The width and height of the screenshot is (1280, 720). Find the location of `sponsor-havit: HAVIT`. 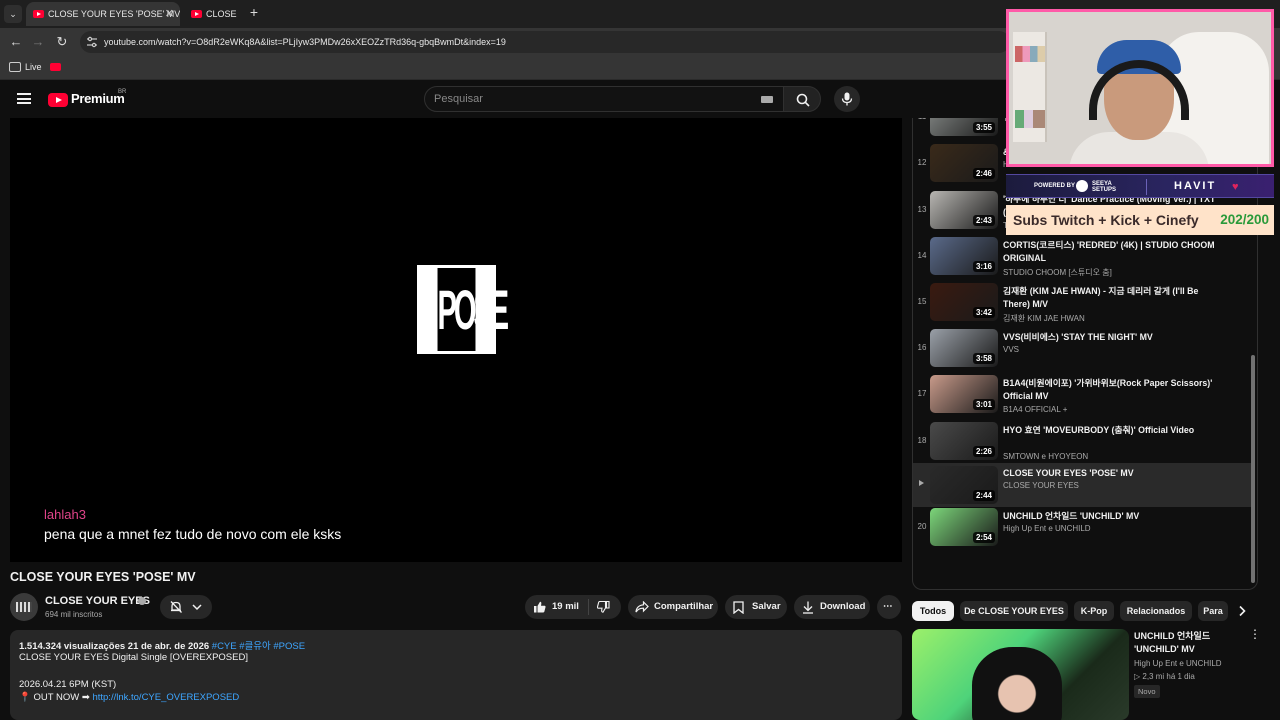

sponsor-havit: HAVIT is located at coordinates (1195, 186).